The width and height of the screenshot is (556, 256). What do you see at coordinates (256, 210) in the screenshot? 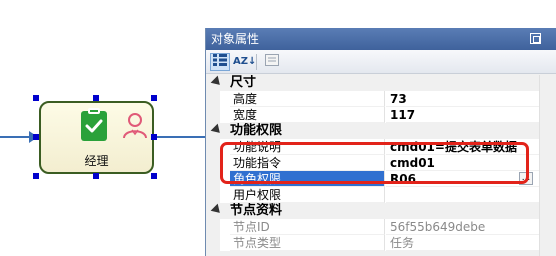
I see `category-label: 节点资料` at bounding box center [256, 210].